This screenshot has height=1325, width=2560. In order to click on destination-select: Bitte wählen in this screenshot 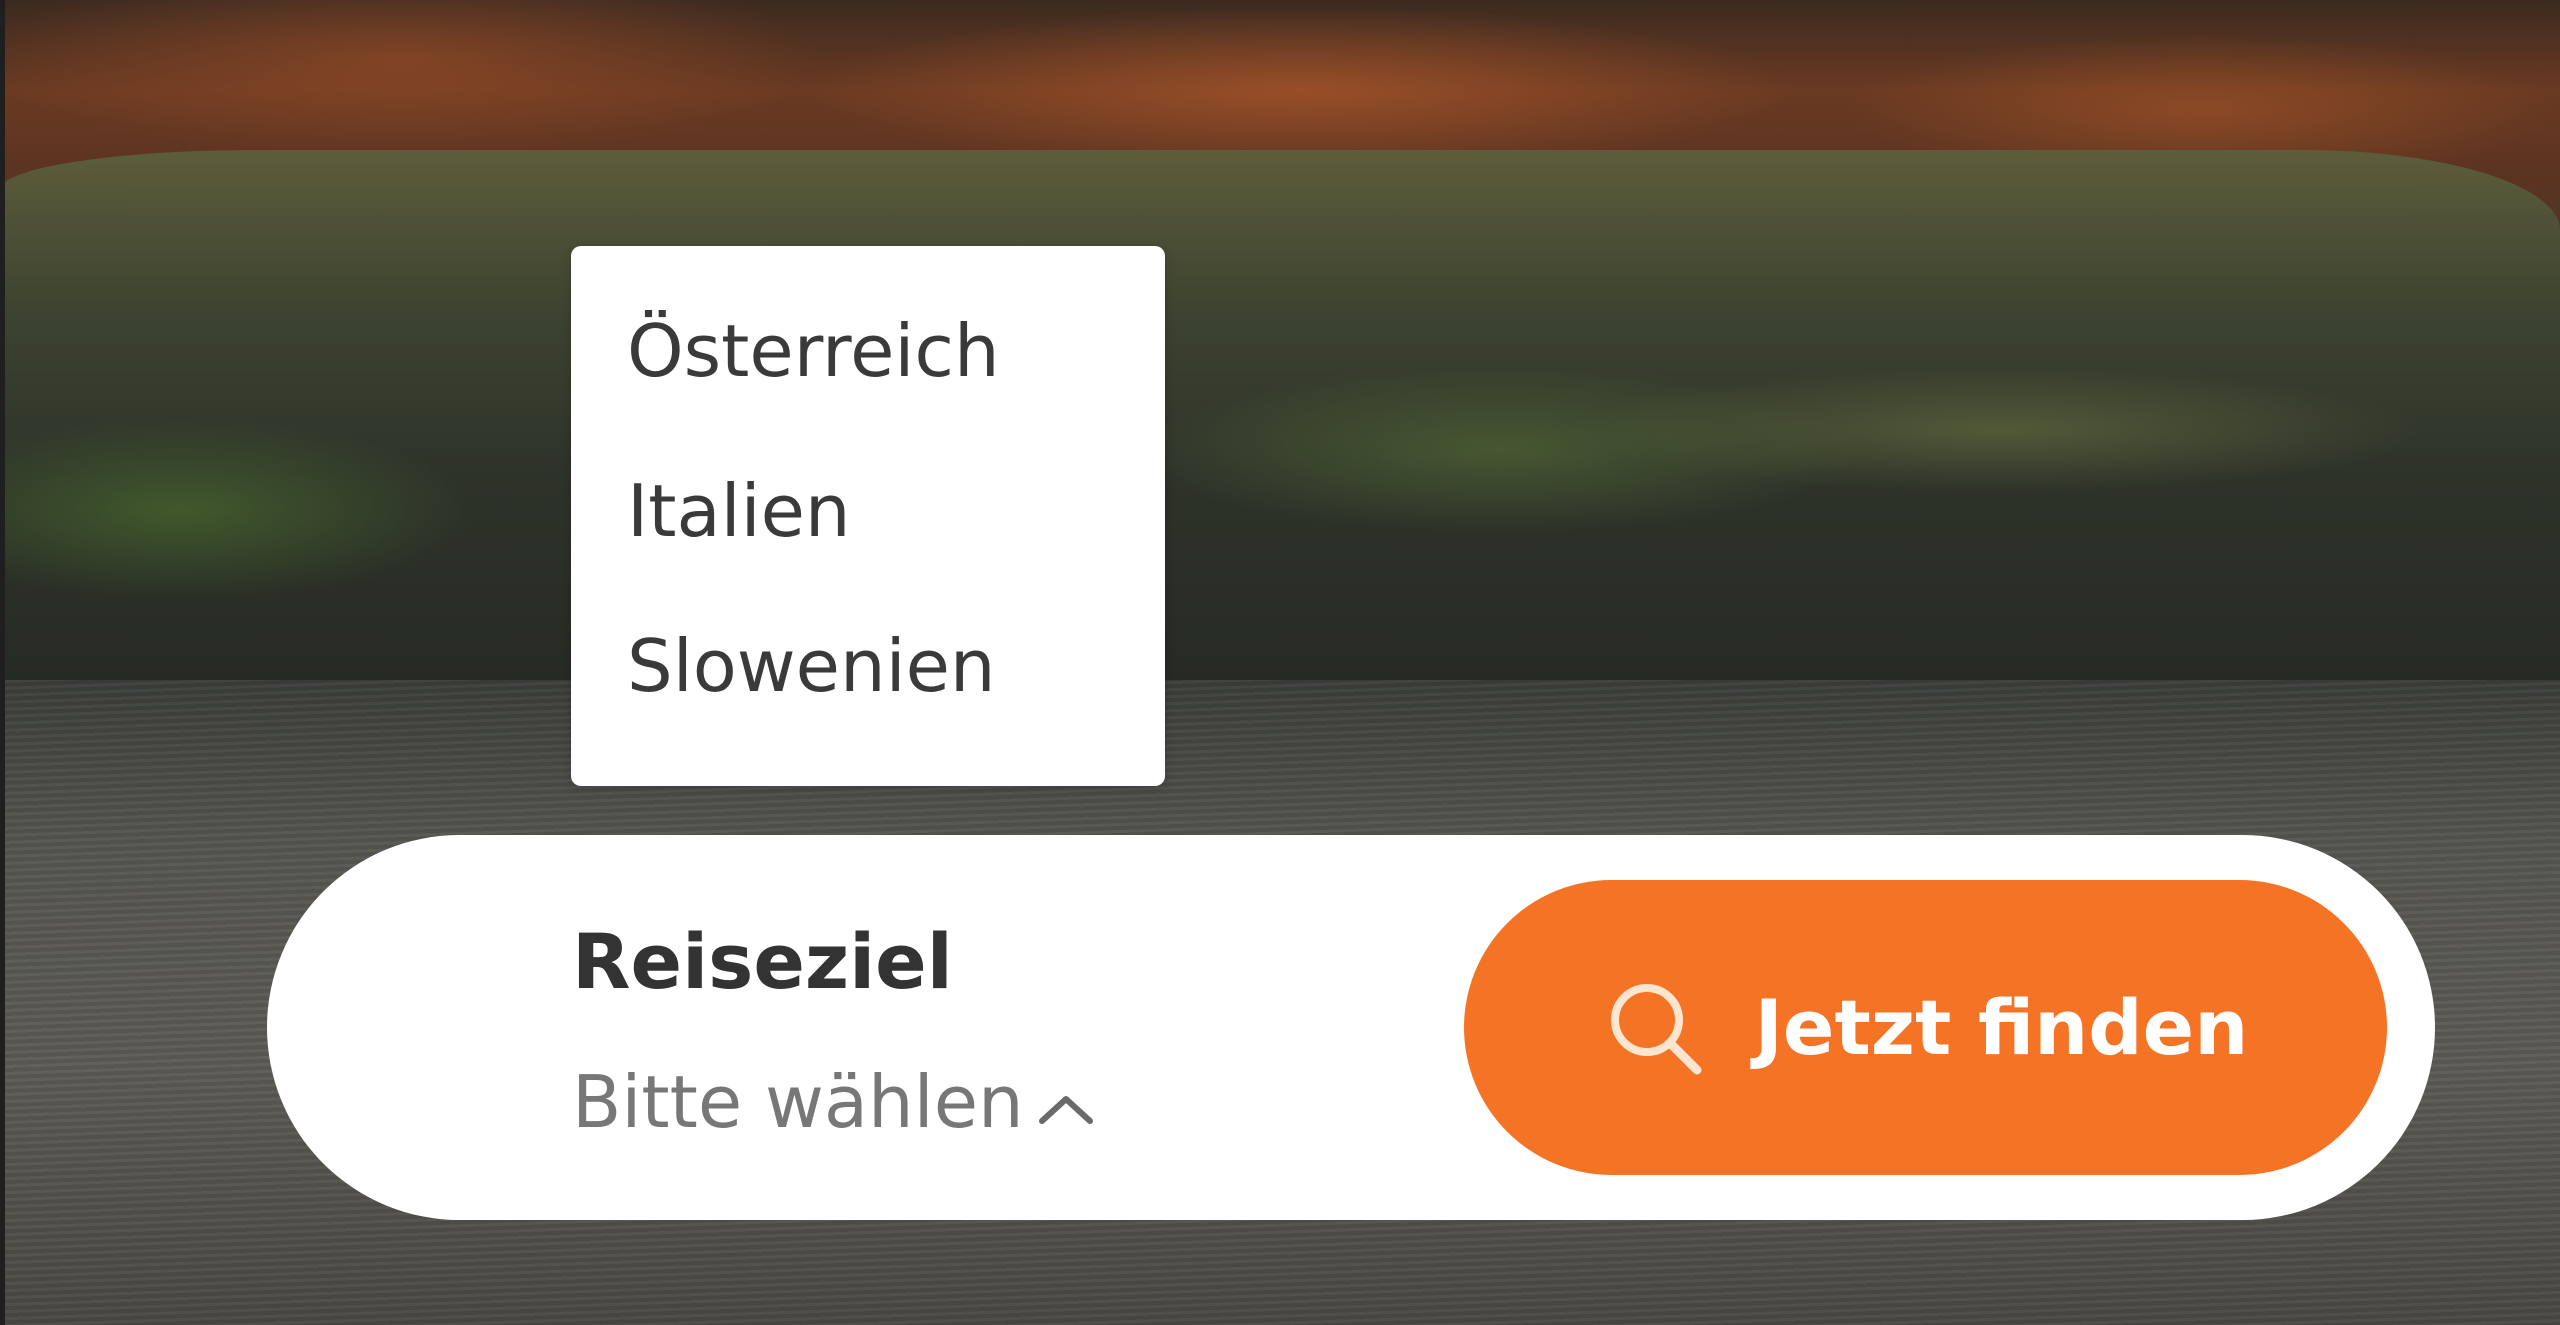, I will do `click(834, 1102)`.